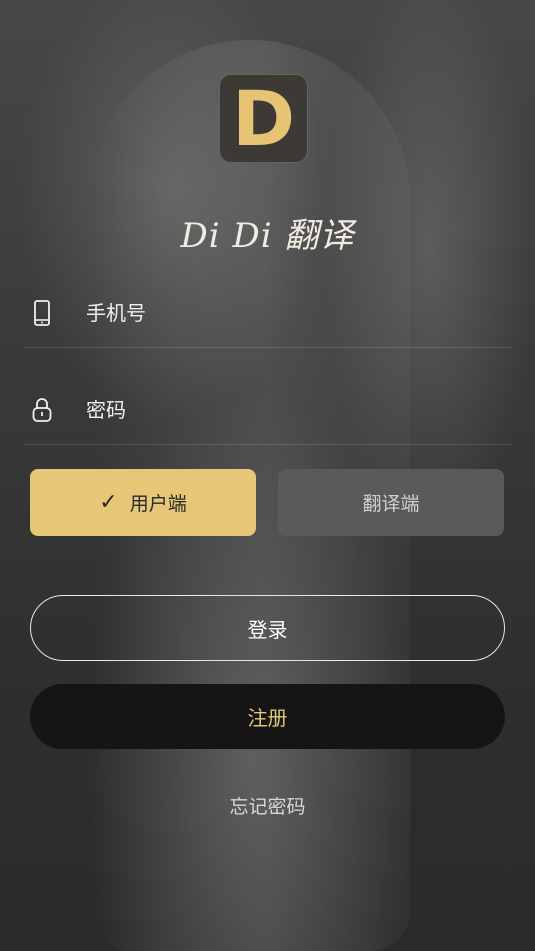  I want to click on register-button: 注册, so click(267, 716).